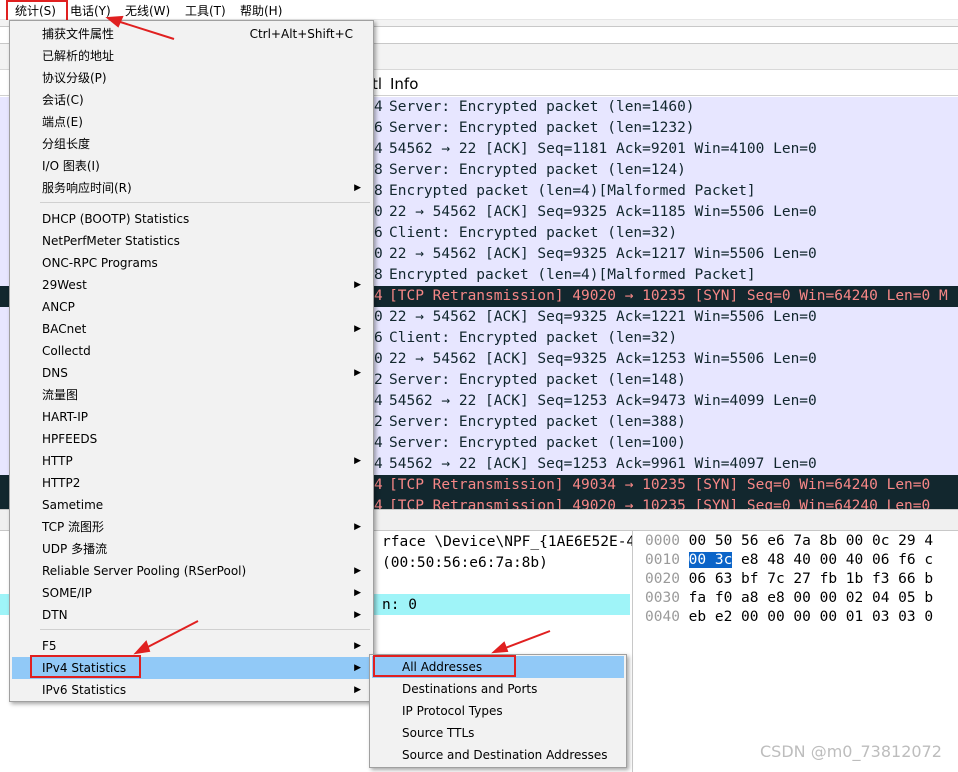 This screenshot has height=772, width=958. I want to click on menu-item: NetPerfMeter Statistics, so click(191, 241).